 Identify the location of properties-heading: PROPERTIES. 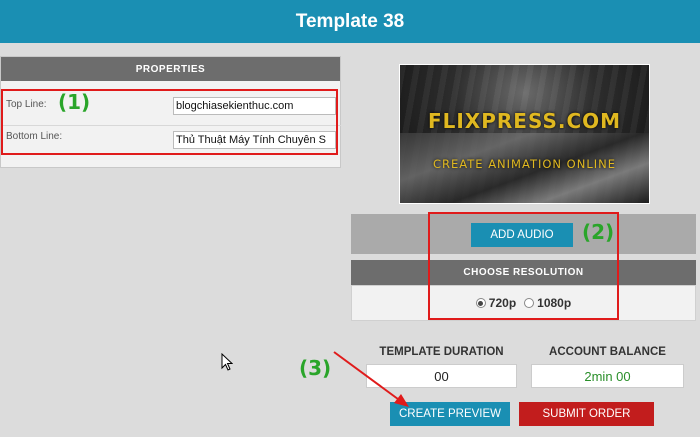
(170, 69).